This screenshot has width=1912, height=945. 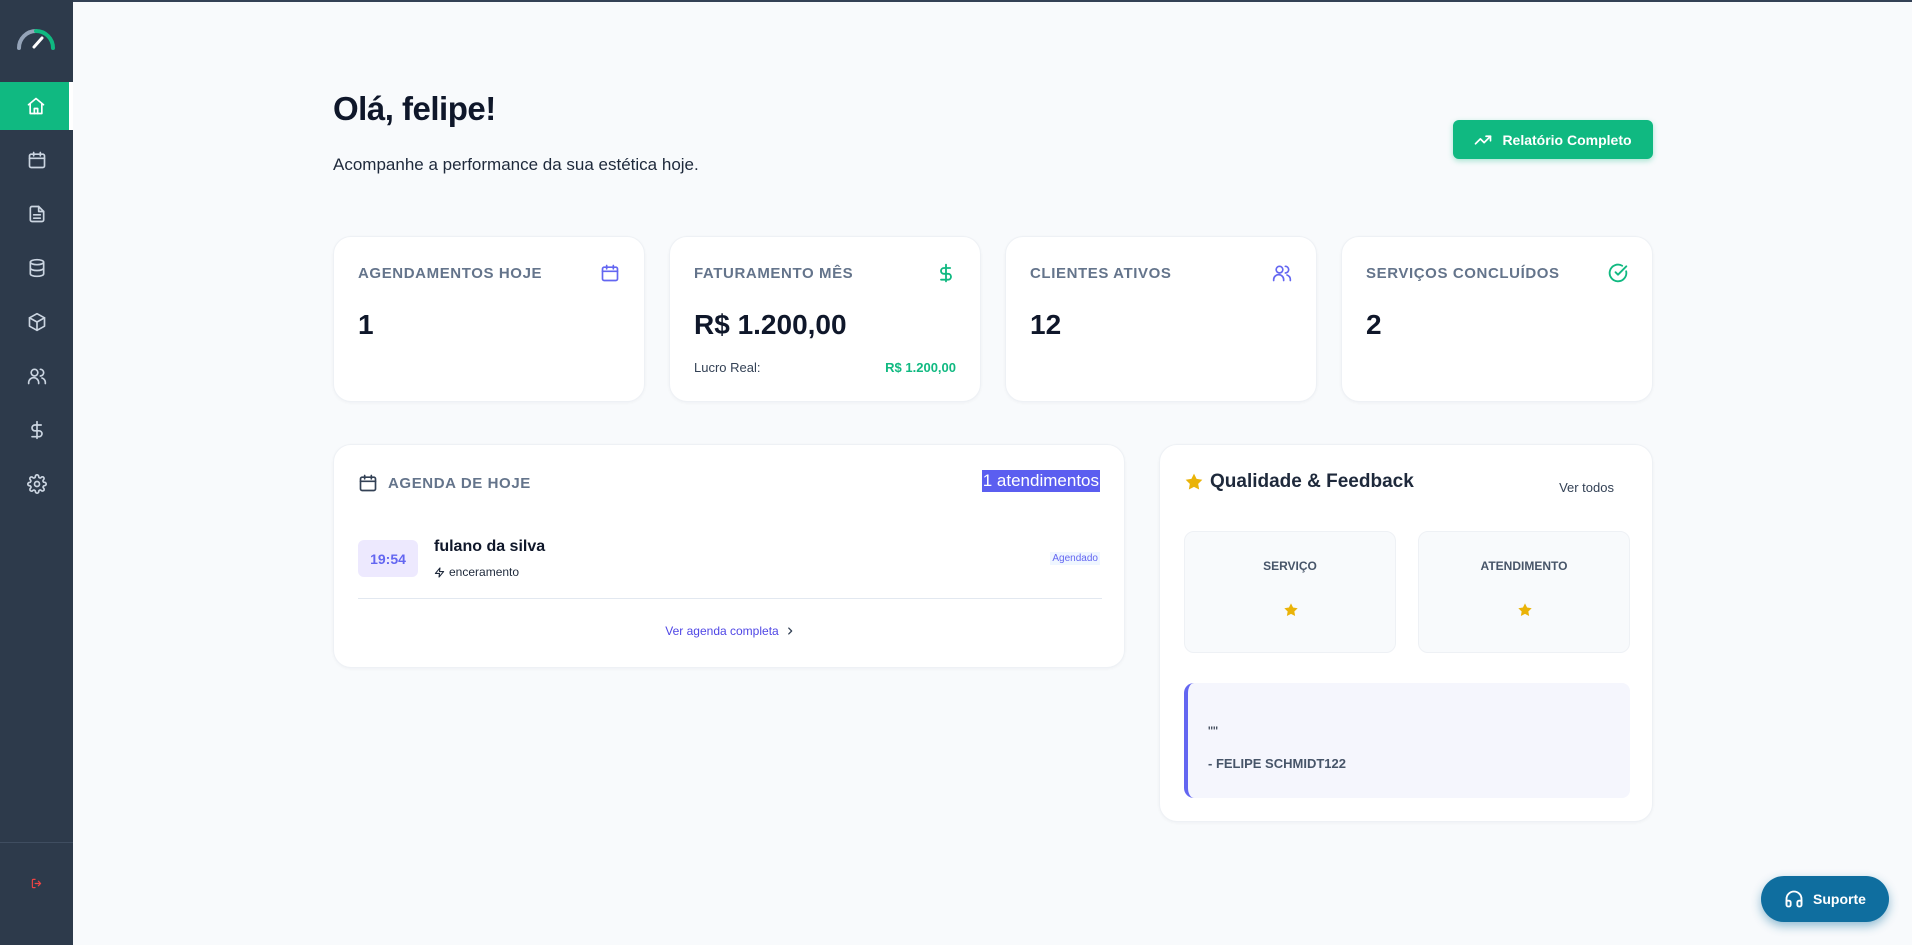 What do you see at coordinates (1161, 319) in the screenshot?
I see `stat-card-clients: CLIENTES ATIVOS 12` at bounding box center [1161, 319].